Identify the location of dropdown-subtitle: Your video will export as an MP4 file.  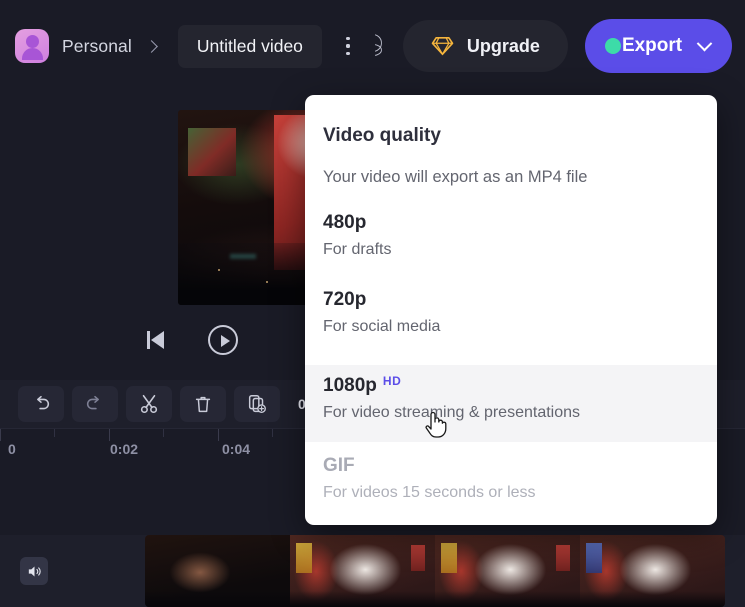
(455, 177).